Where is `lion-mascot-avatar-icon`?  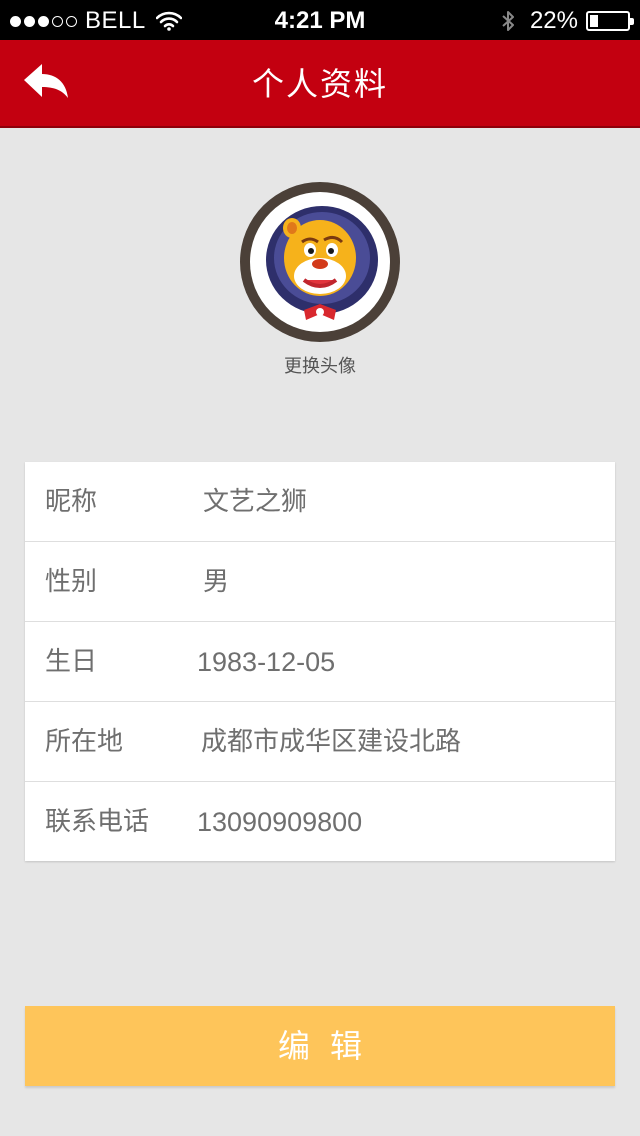
lion-mascot-avatar-icon is located at coordinates (322, 263).